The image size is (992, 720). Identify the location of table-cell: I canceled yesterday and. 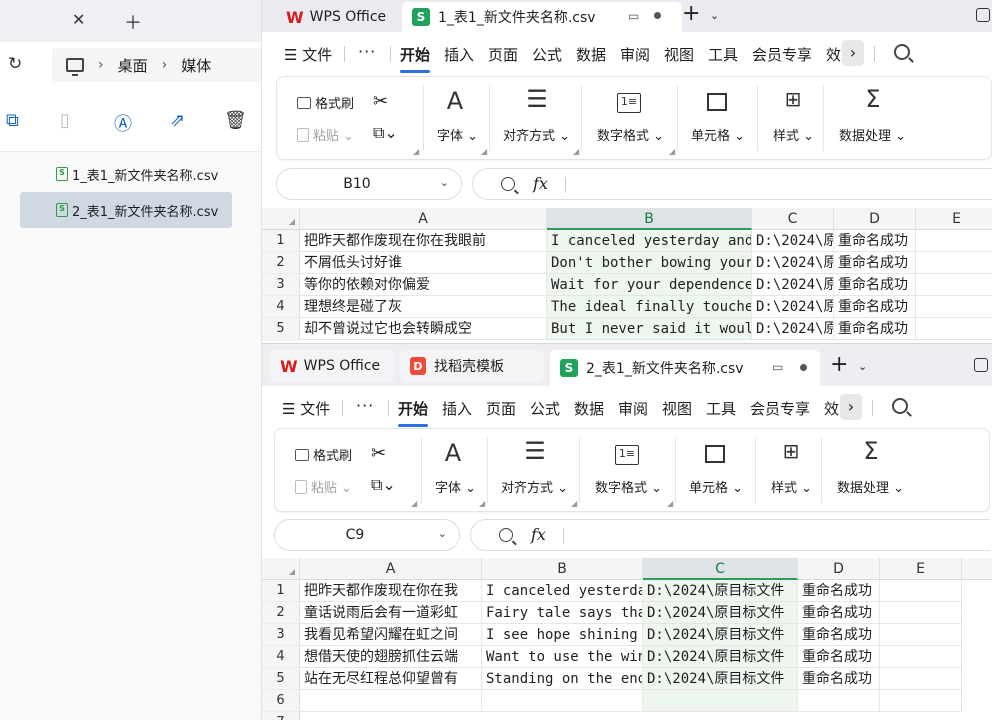
(649, 241).